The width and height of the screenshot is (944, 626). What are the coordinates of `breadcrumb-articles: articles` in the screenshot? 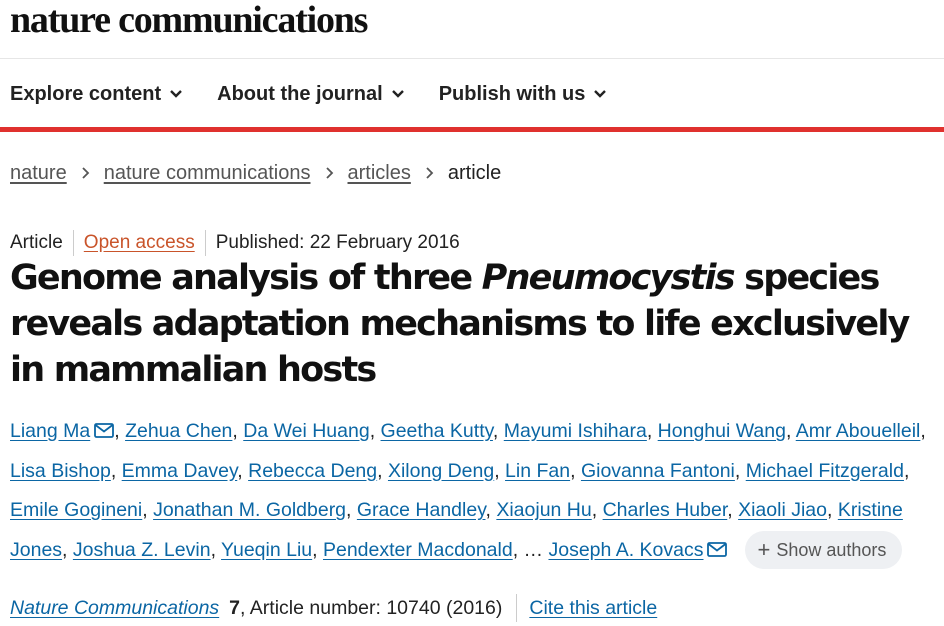 It's located at (379, 173).